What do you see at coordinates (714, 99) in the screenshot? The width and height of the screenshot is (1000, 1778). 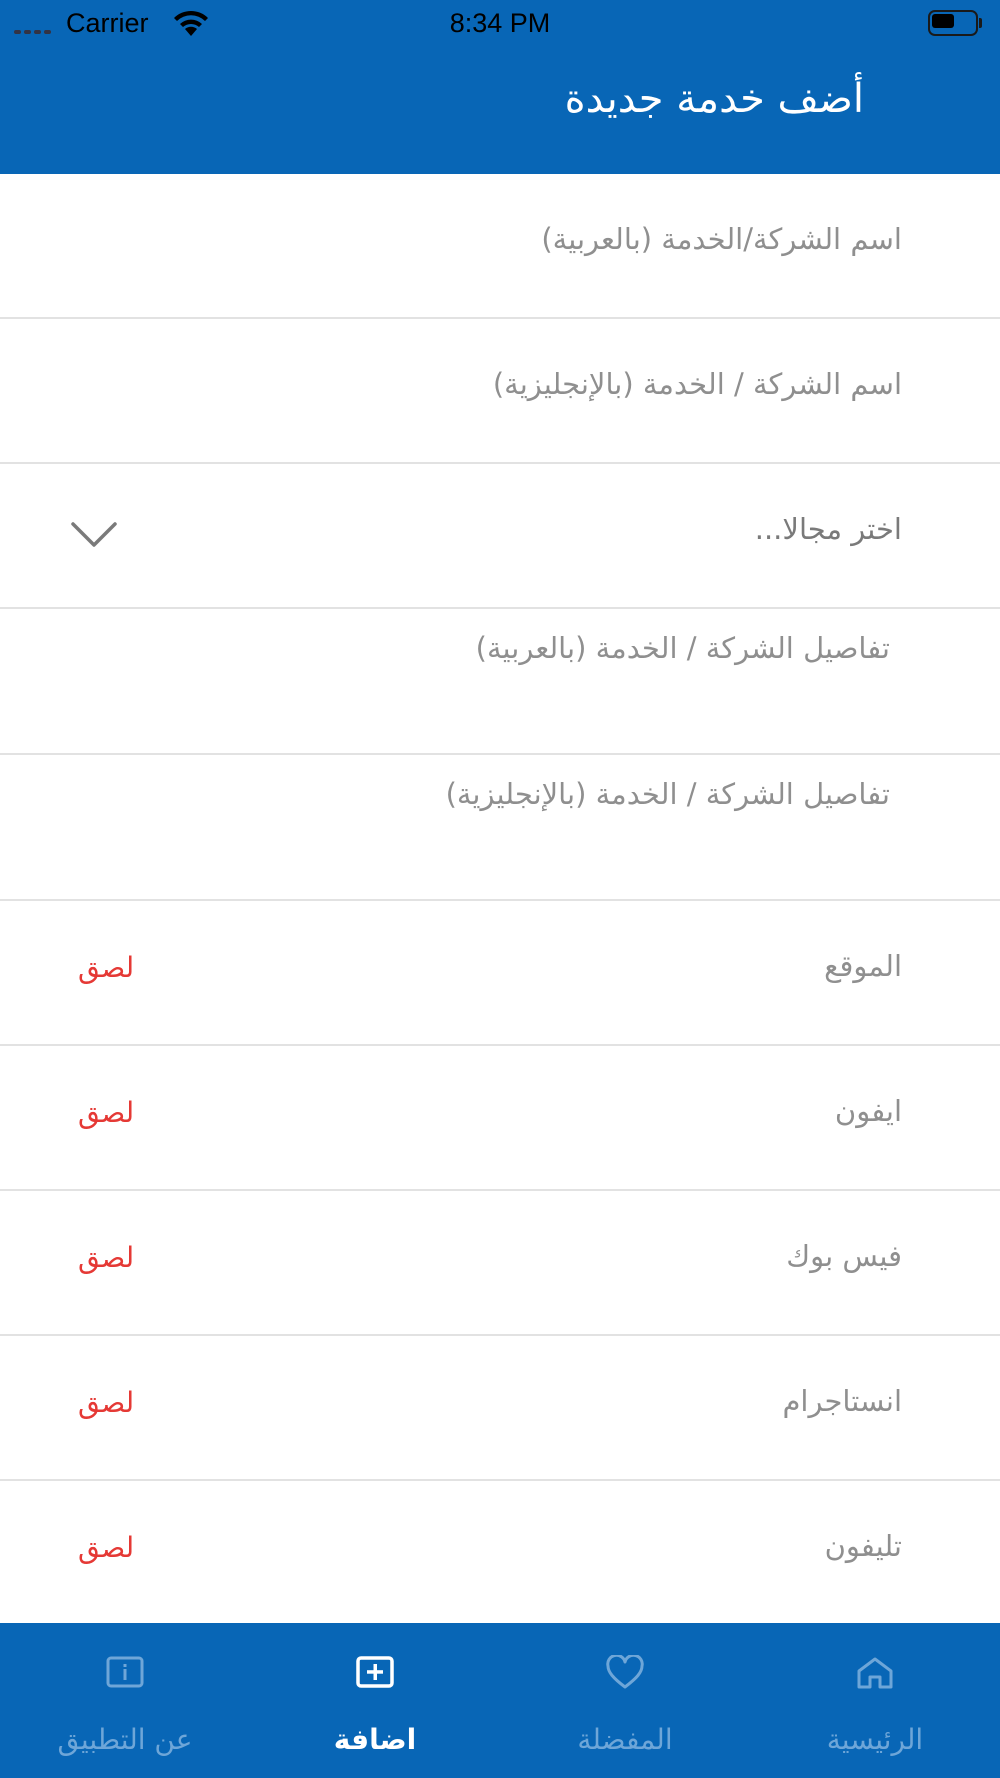 I see `page-title: أضف خدمة جديدة` at bounding box center [714, 99].